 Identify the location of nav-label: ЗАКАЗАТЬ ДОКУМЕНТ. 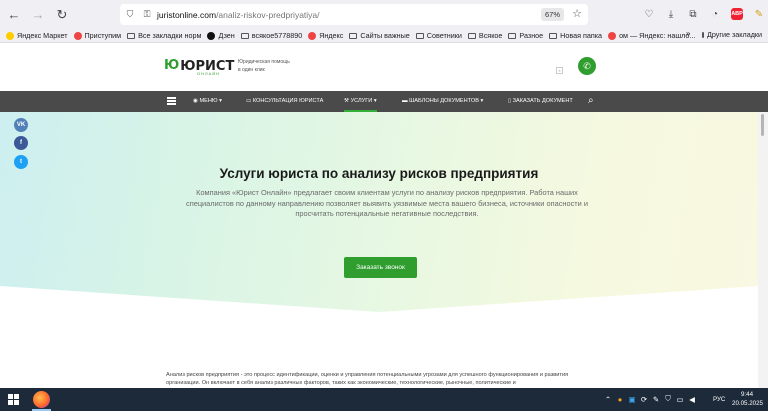
(542, 101).